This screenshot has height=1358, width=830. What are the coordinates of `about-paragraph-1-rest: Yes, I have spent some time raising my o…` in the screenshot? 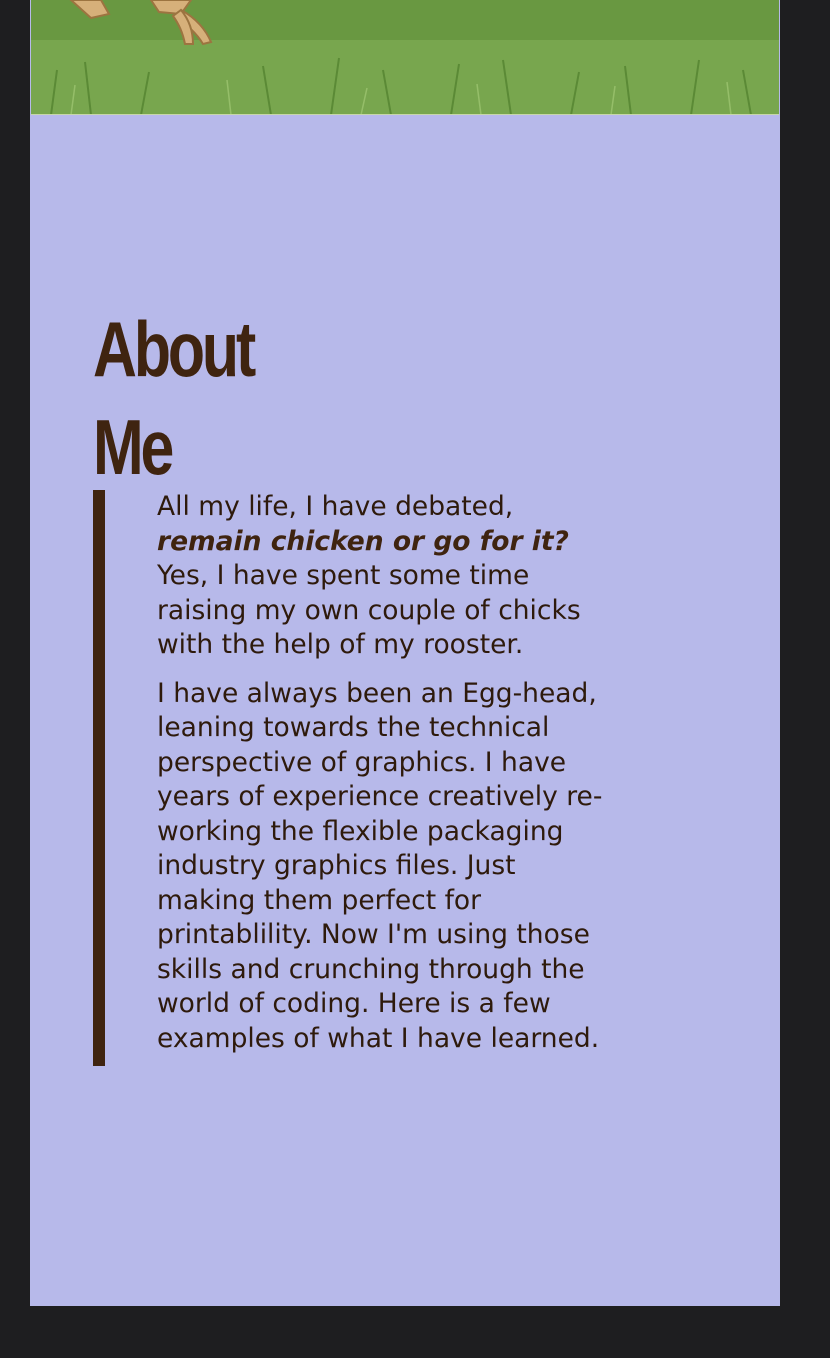 It's located at (369, 610).